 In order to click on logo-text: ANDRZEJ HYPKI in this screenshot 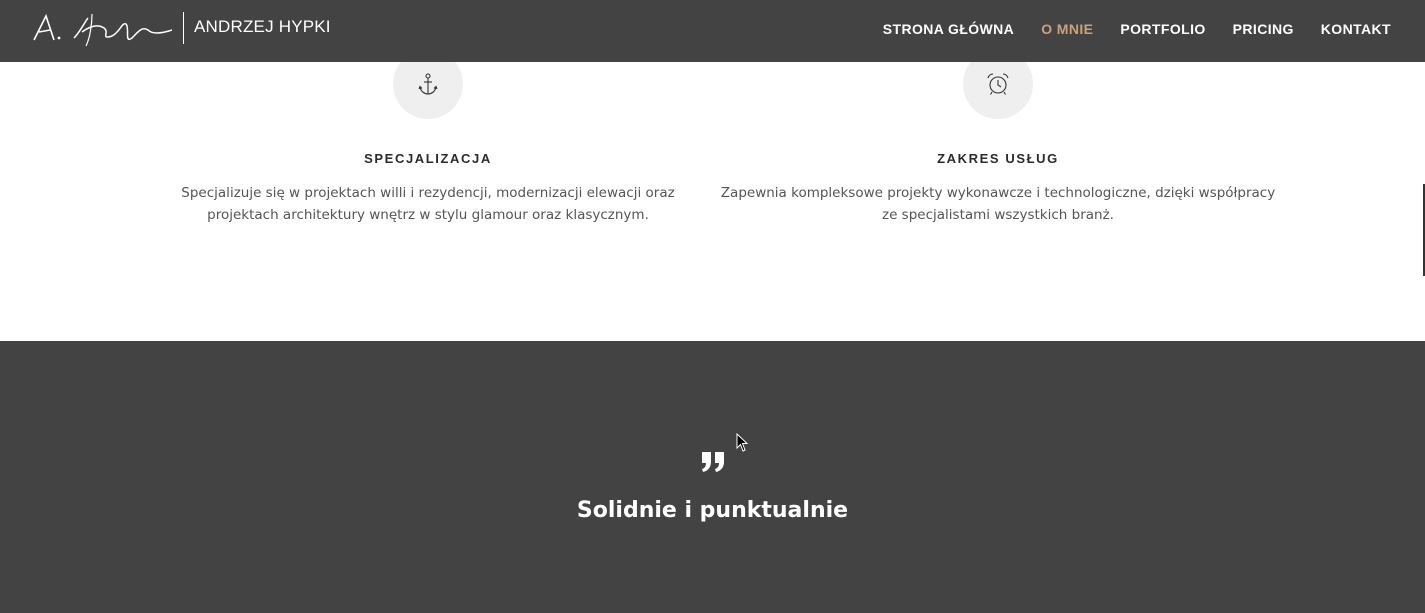, I will do `click(262, 27)`.